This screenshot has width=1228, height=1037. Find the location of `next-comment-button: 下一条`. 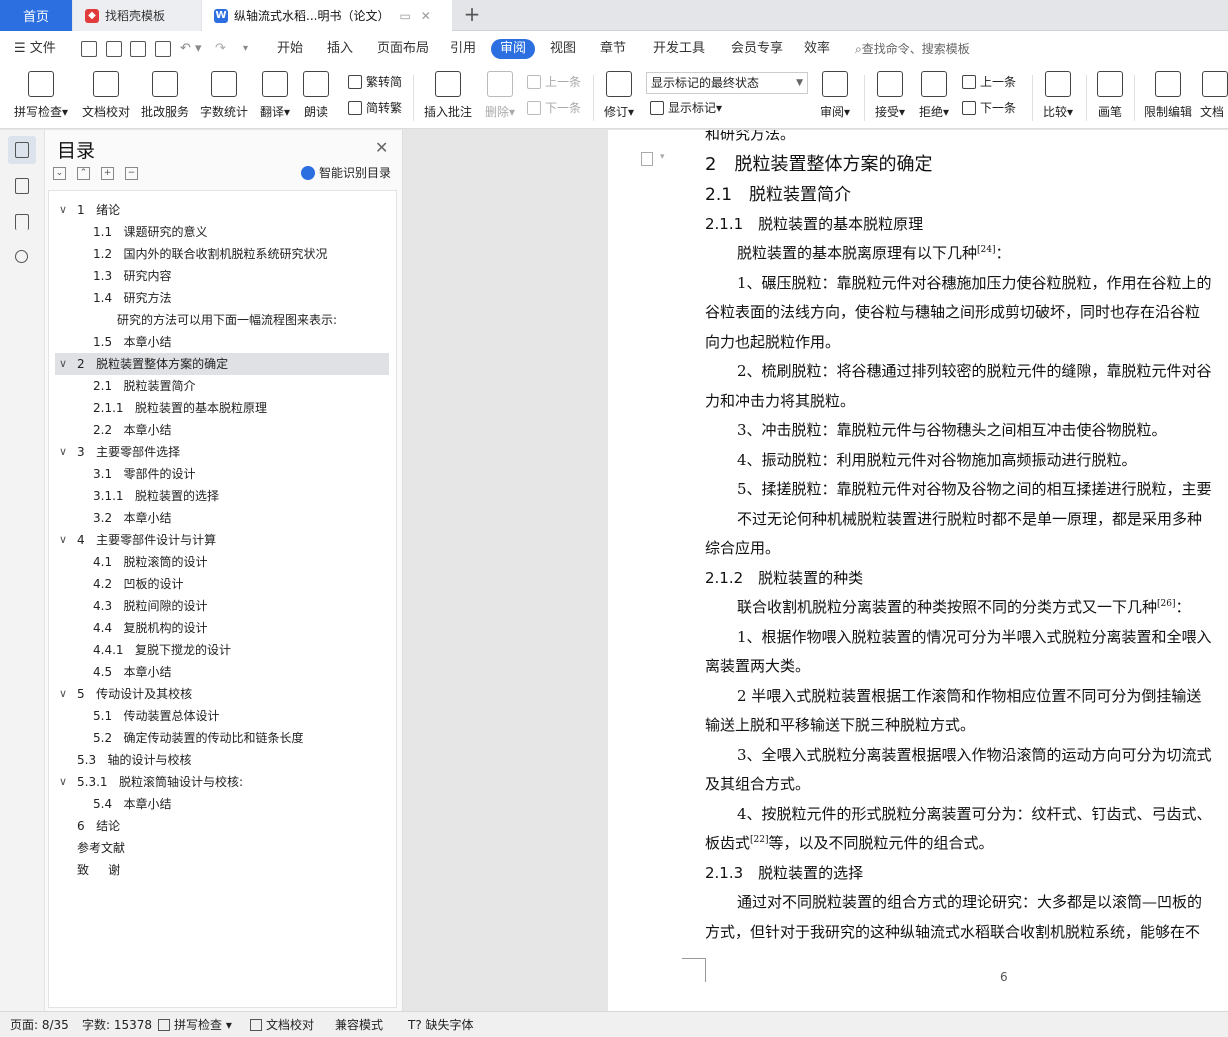

next-comment-button: 下一条 is located at coordinates (554, 108).